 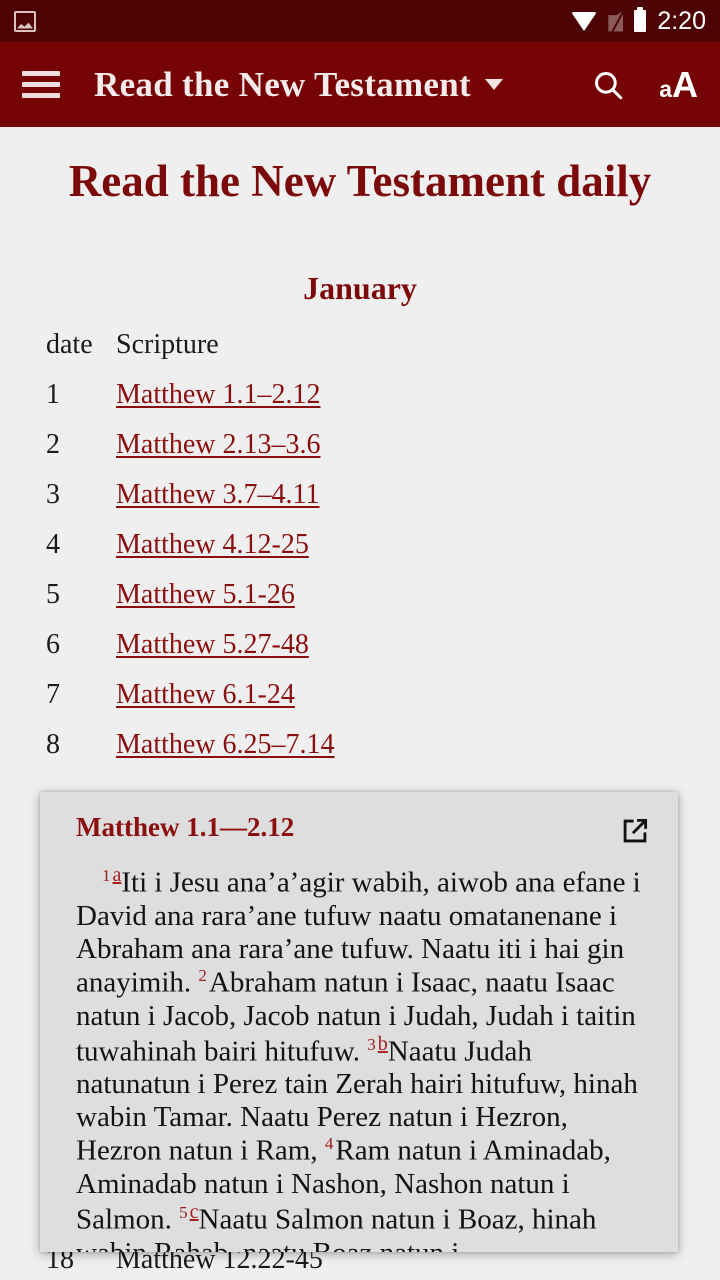 What do you see at coordinates (53, 695) in the screenshot?
I see `row-date: 7` at bounding box center [53, 695].